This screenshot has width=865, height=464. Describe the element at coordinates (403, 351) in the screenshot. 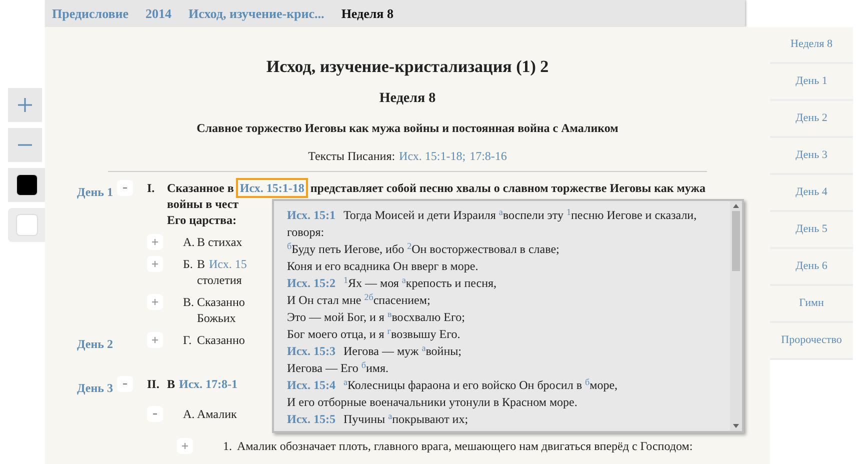

I see `verse-text: Иегова — муж $^{а}$войны;` at that location.